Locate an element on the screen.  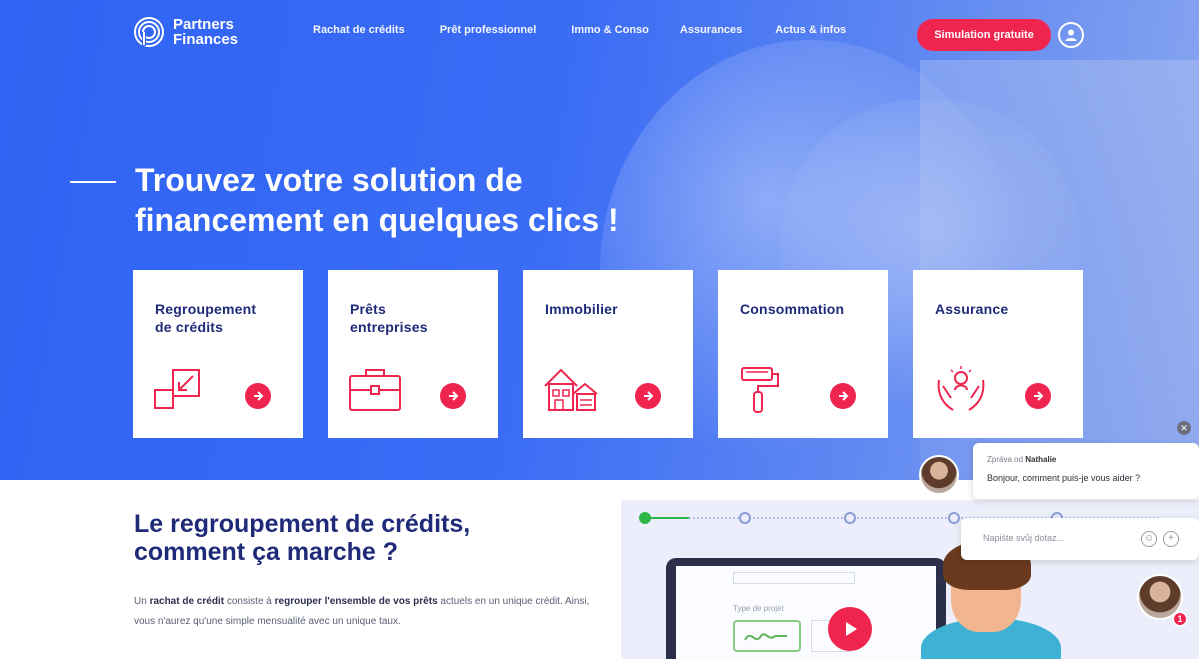
site-logo: Partners Finances is located at coordinates (185, 32).